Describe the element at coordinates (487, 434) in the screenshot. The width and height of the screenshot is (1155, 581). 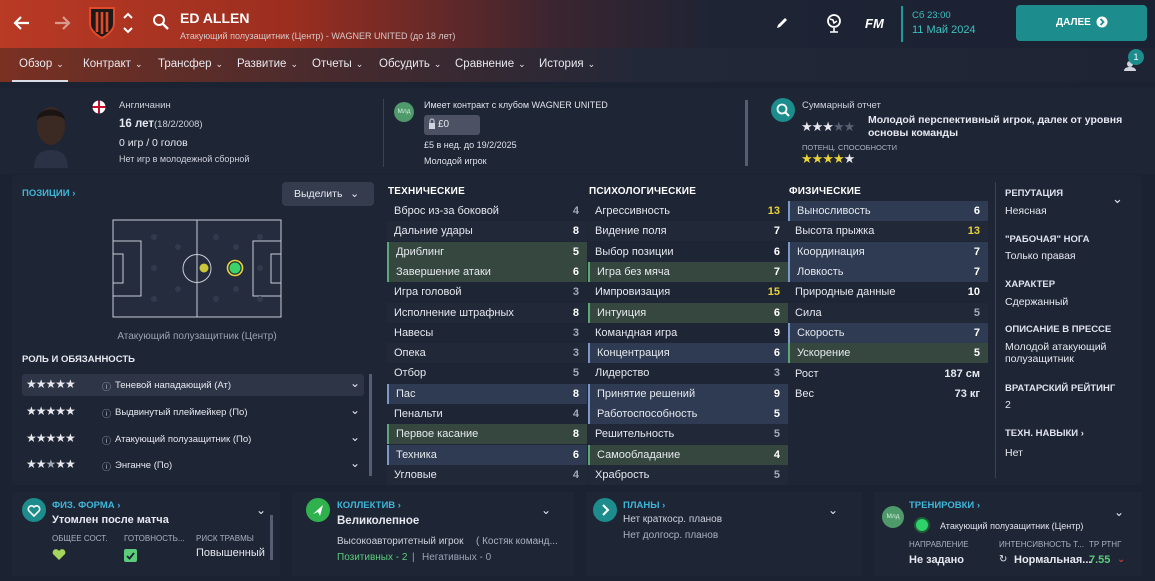
I see `technical-attribute-row: Первое касание 8` at that location.